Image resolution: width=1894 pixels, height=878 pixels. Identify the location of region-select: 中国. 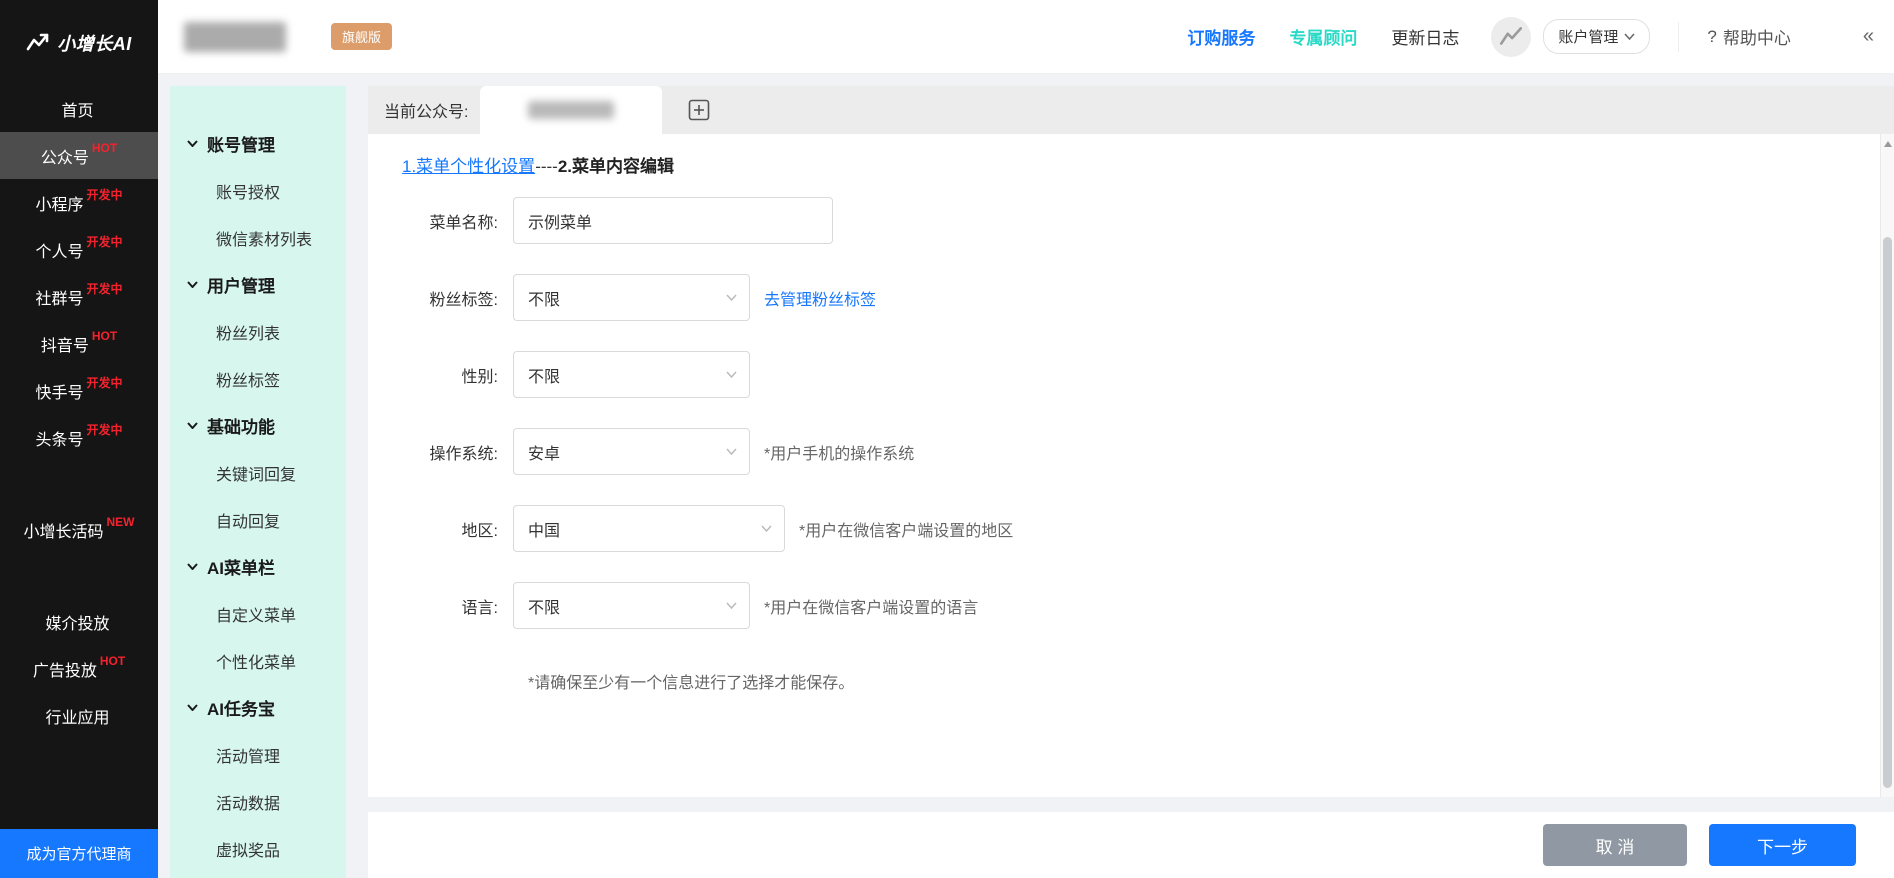
(649, 528).